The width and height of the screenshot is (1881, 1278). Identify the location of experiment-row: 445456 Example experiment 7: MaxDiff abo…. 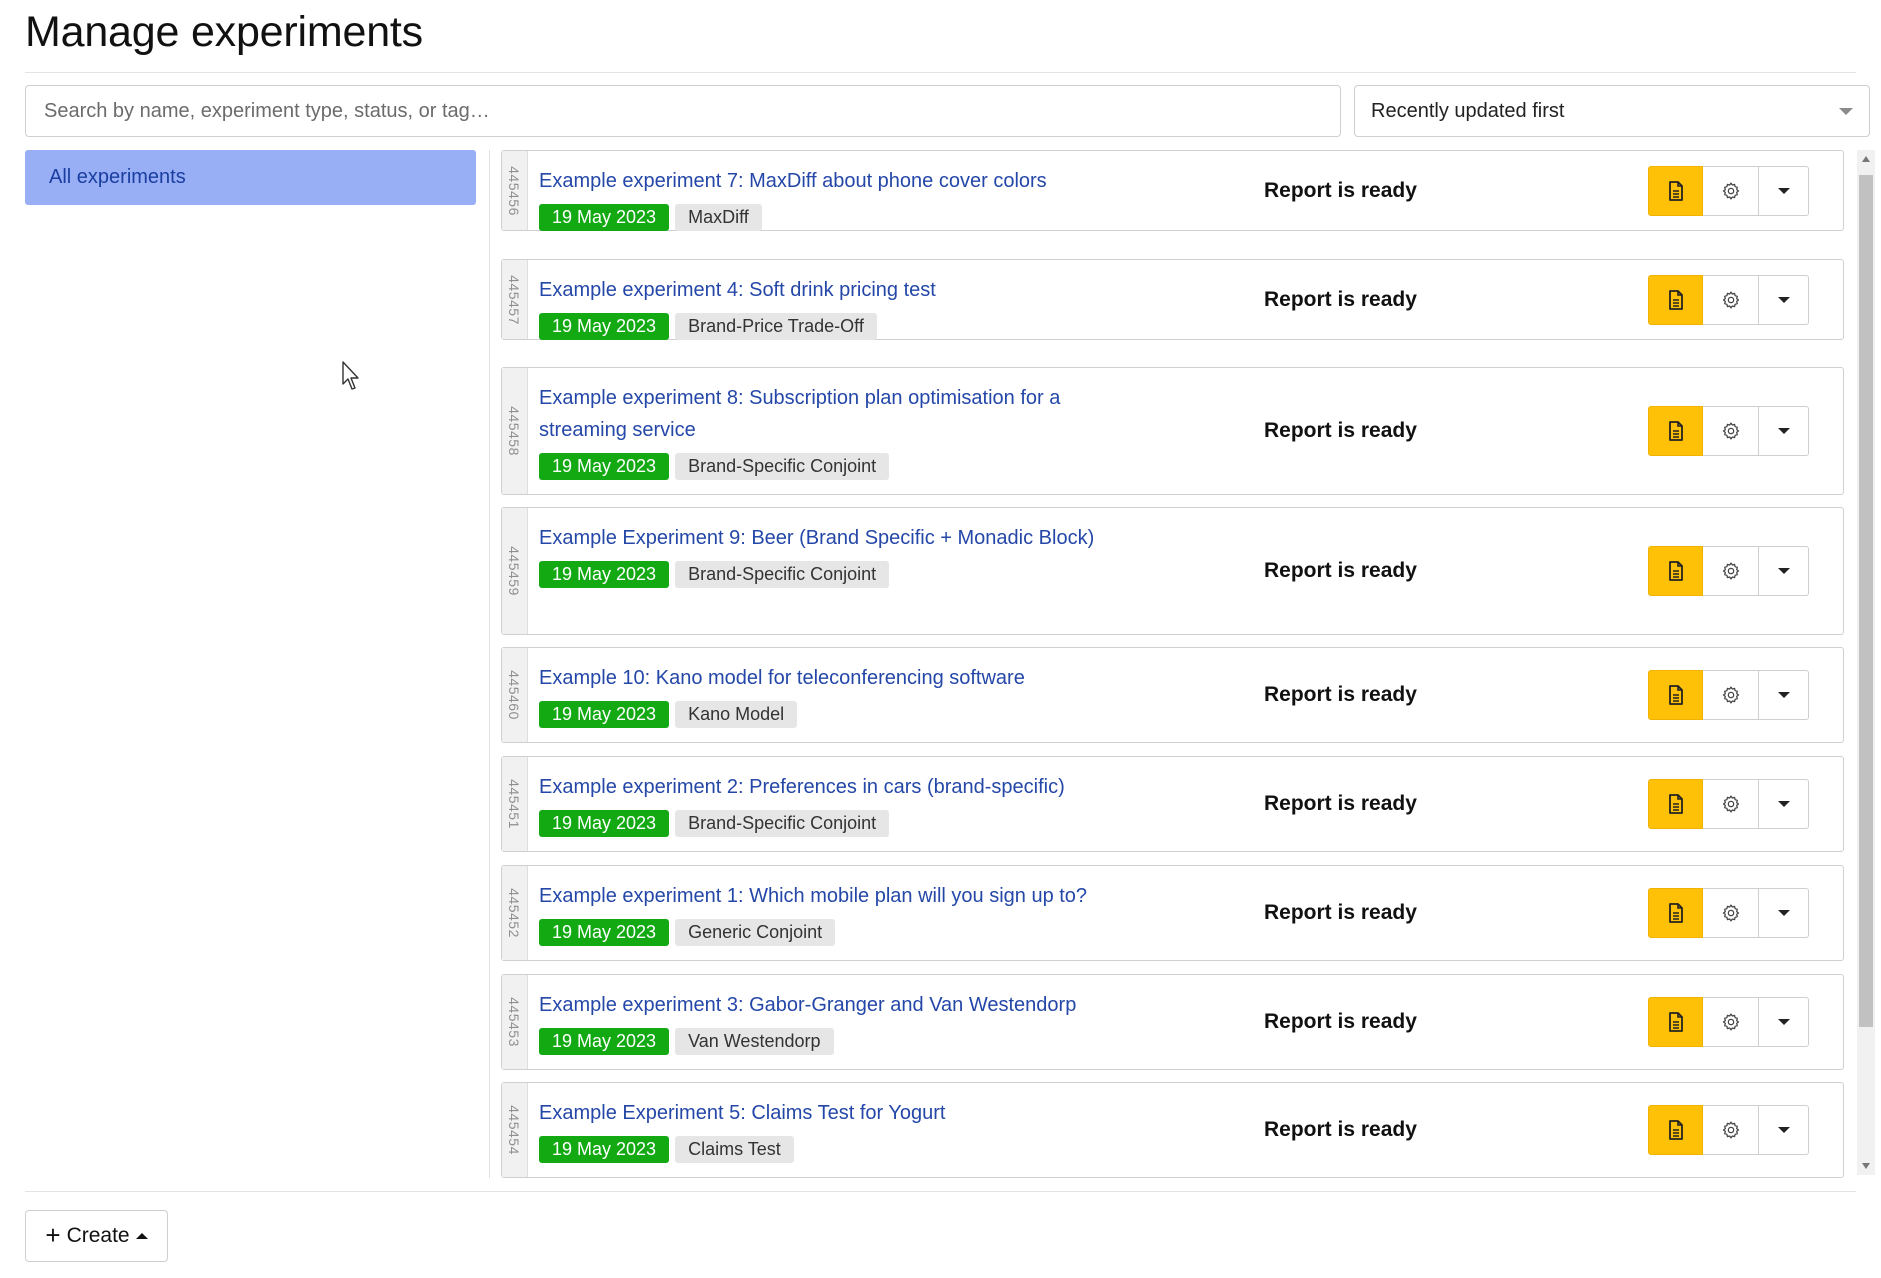
(1172, 190).